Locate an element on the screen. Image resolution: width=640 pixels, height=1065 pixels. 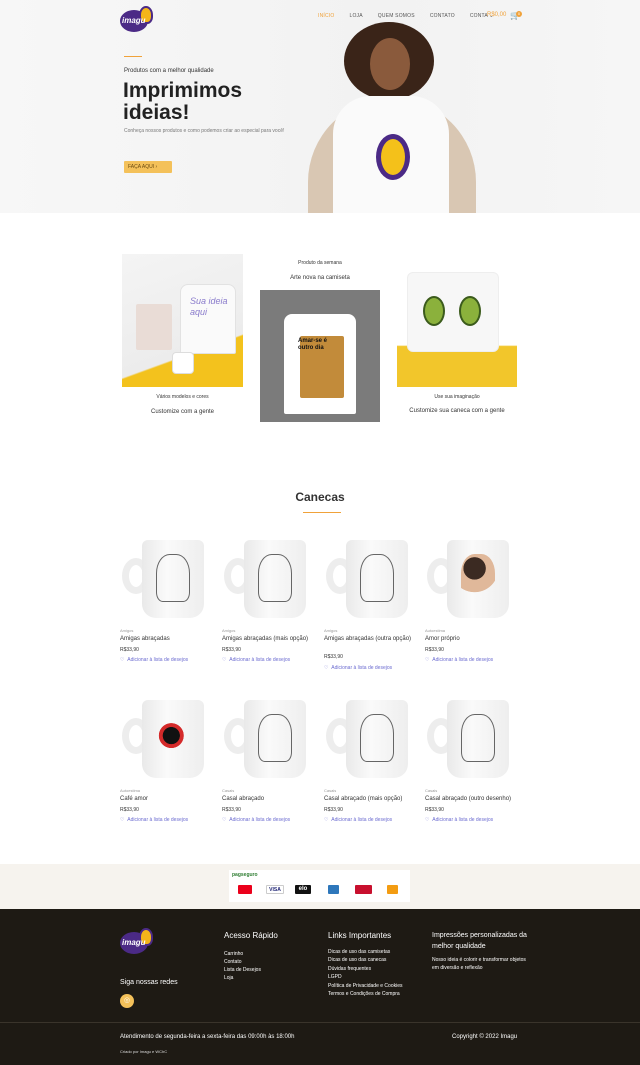
promo-tile-mug is located at coordinates (457, 321).